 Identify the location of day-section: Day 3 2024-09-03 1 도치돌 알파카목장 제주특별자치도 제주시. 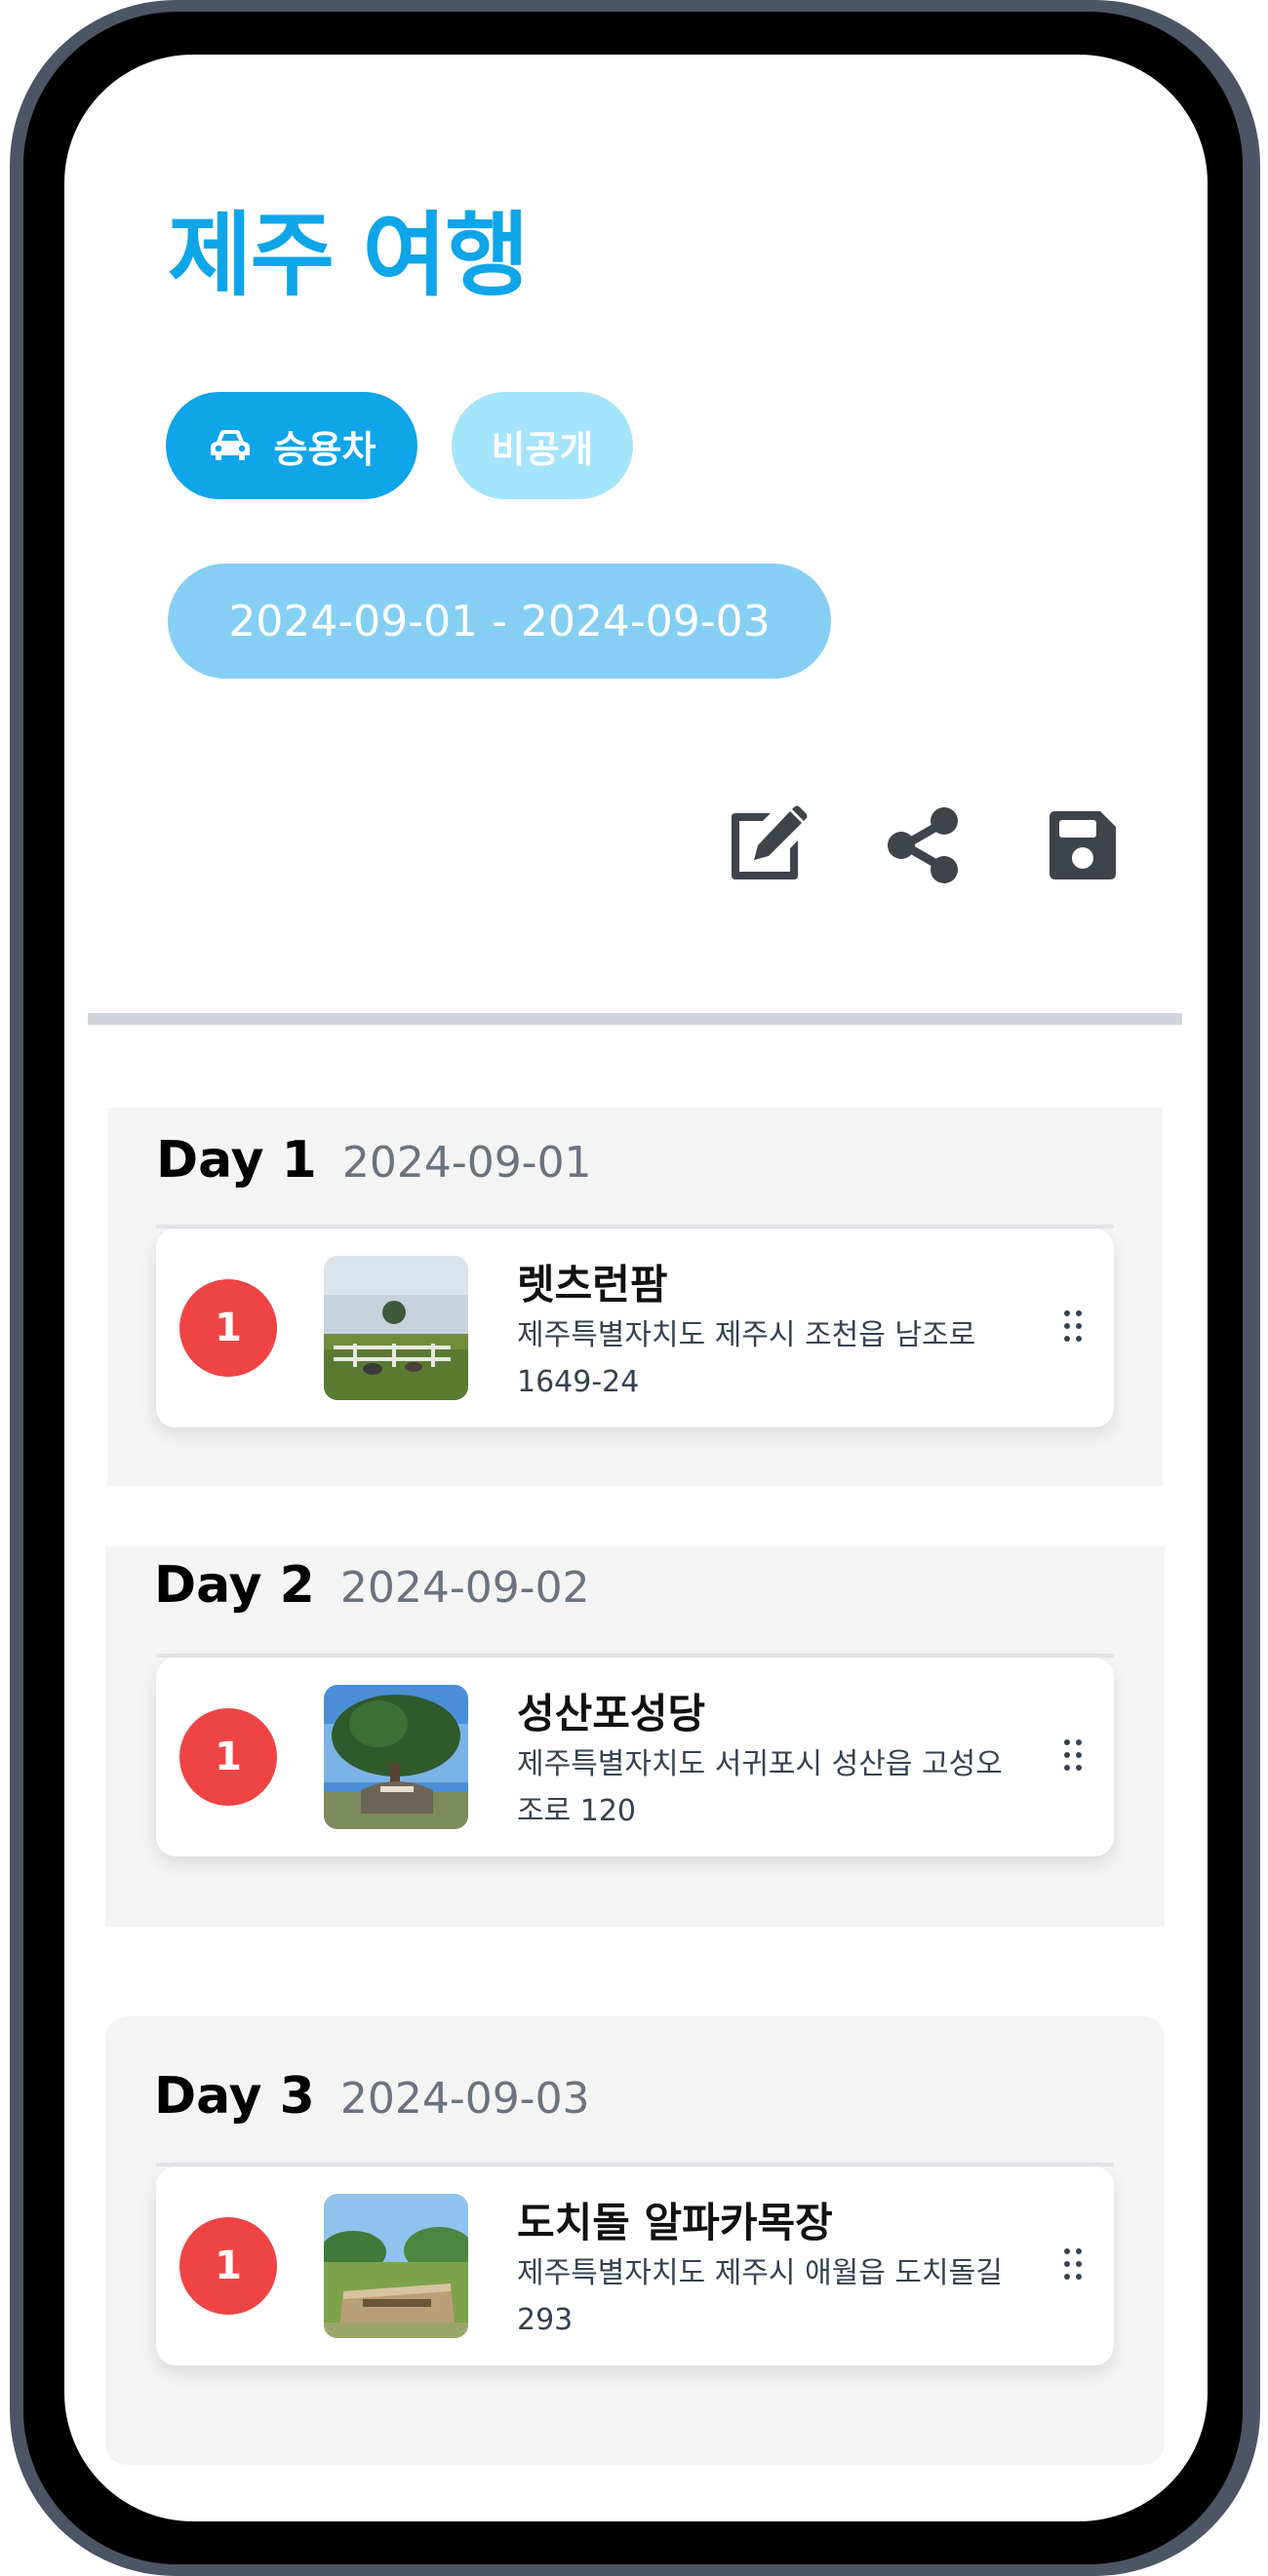
(635, 2240).